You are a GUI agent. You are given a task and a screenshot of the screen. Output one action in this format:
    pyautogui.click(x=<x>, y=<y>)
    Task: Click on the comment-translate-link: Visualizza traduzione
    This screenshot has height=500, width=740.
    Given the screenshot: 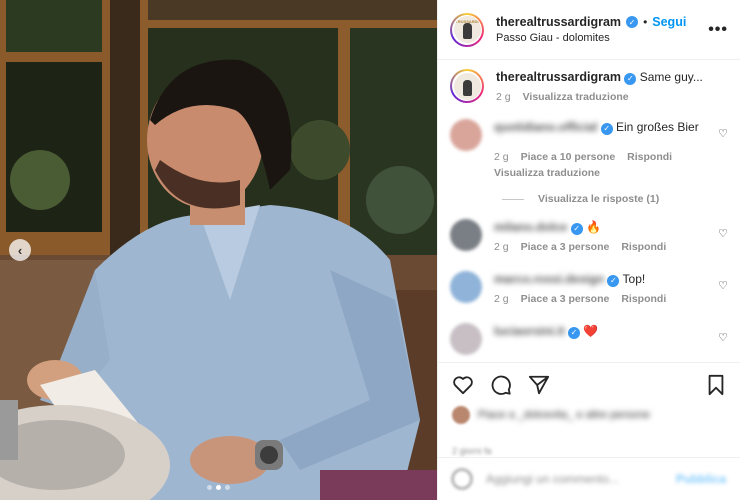 What is the action you would take?
    pyautogui.click(x=611, y=173)
    